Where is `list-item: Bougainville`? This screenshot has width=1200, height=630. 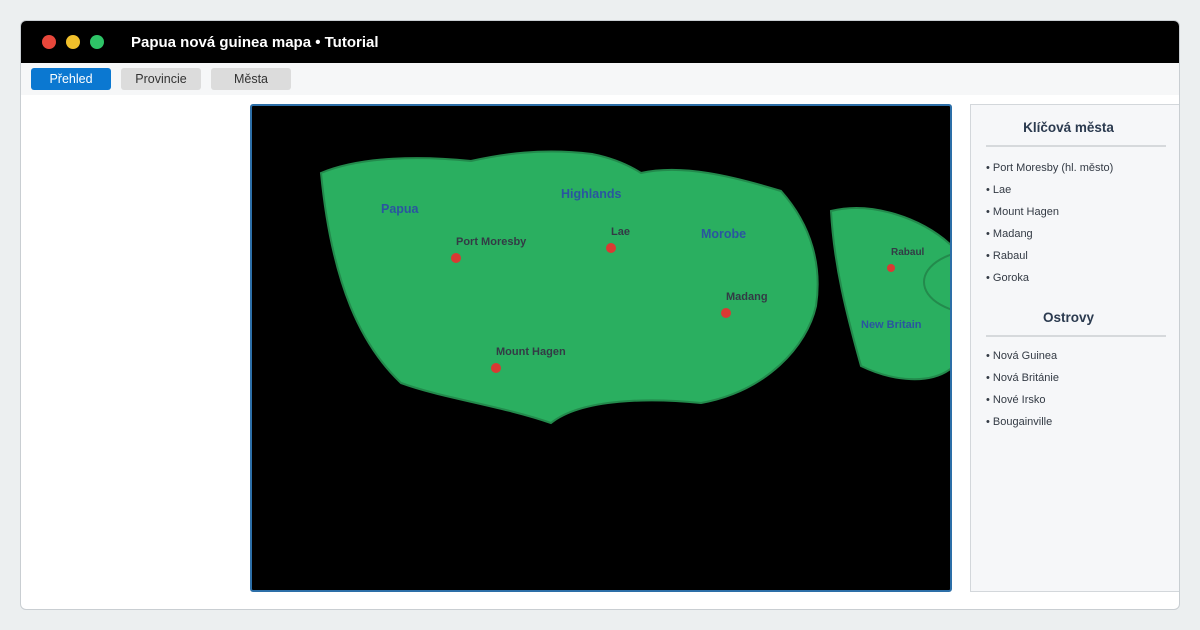
list-item: Bougainville is located at coordinates (1022, 425).